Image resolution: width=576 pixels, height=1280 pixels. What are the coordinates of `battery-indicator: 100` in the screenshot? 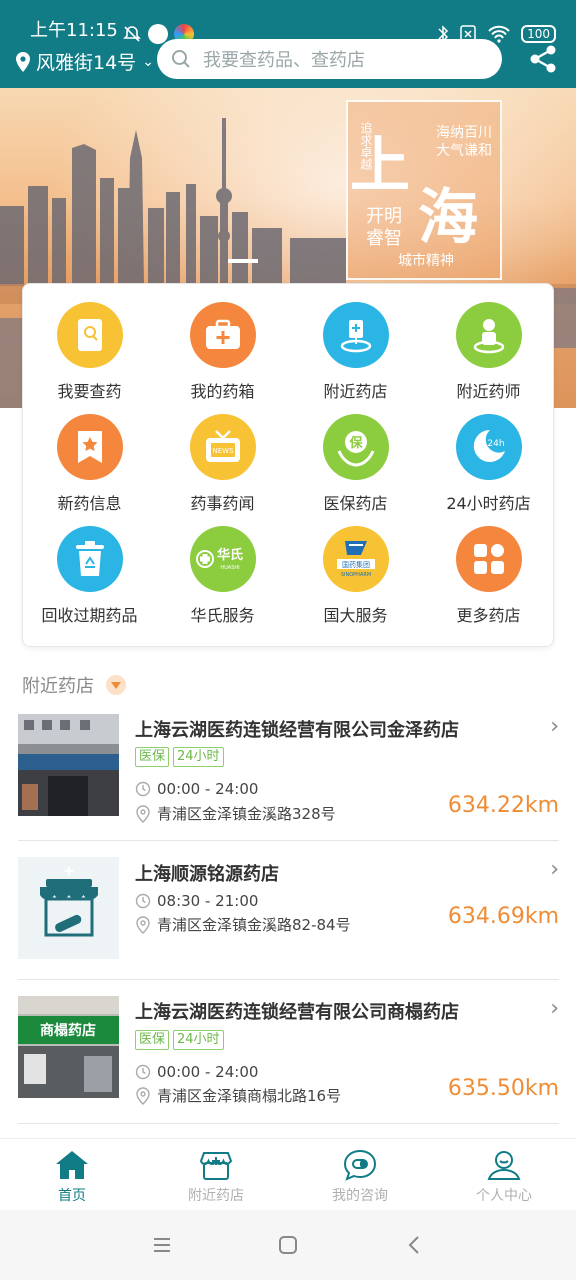 It's located at (538, 34).